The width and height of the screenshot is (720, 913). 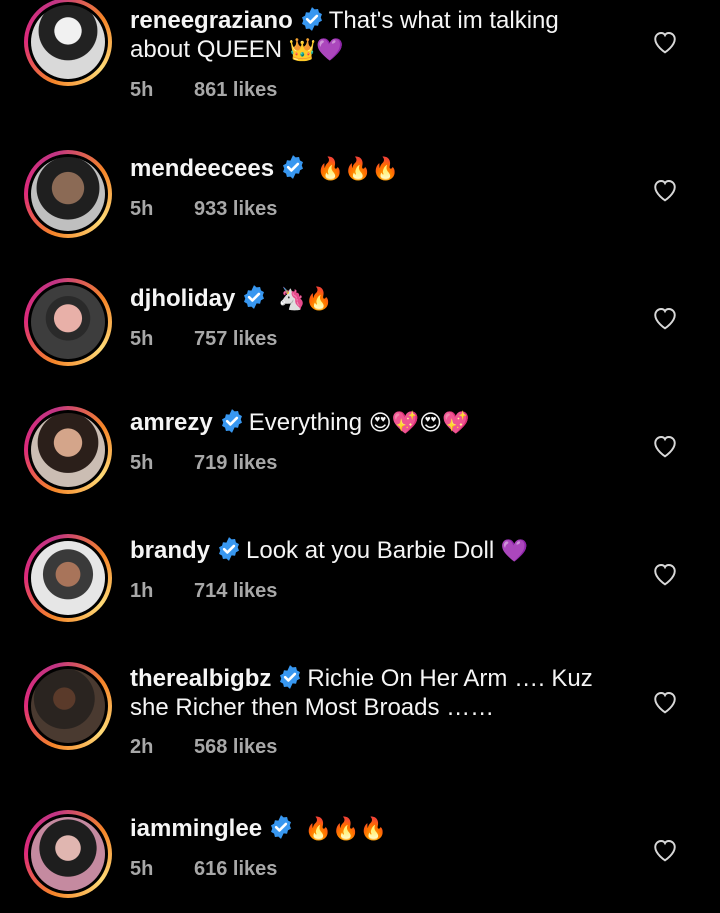 What do you see at coordinates (142, 747) in the screenshot?
I see `comment-time: 2h` at bounding box center [142, 747].